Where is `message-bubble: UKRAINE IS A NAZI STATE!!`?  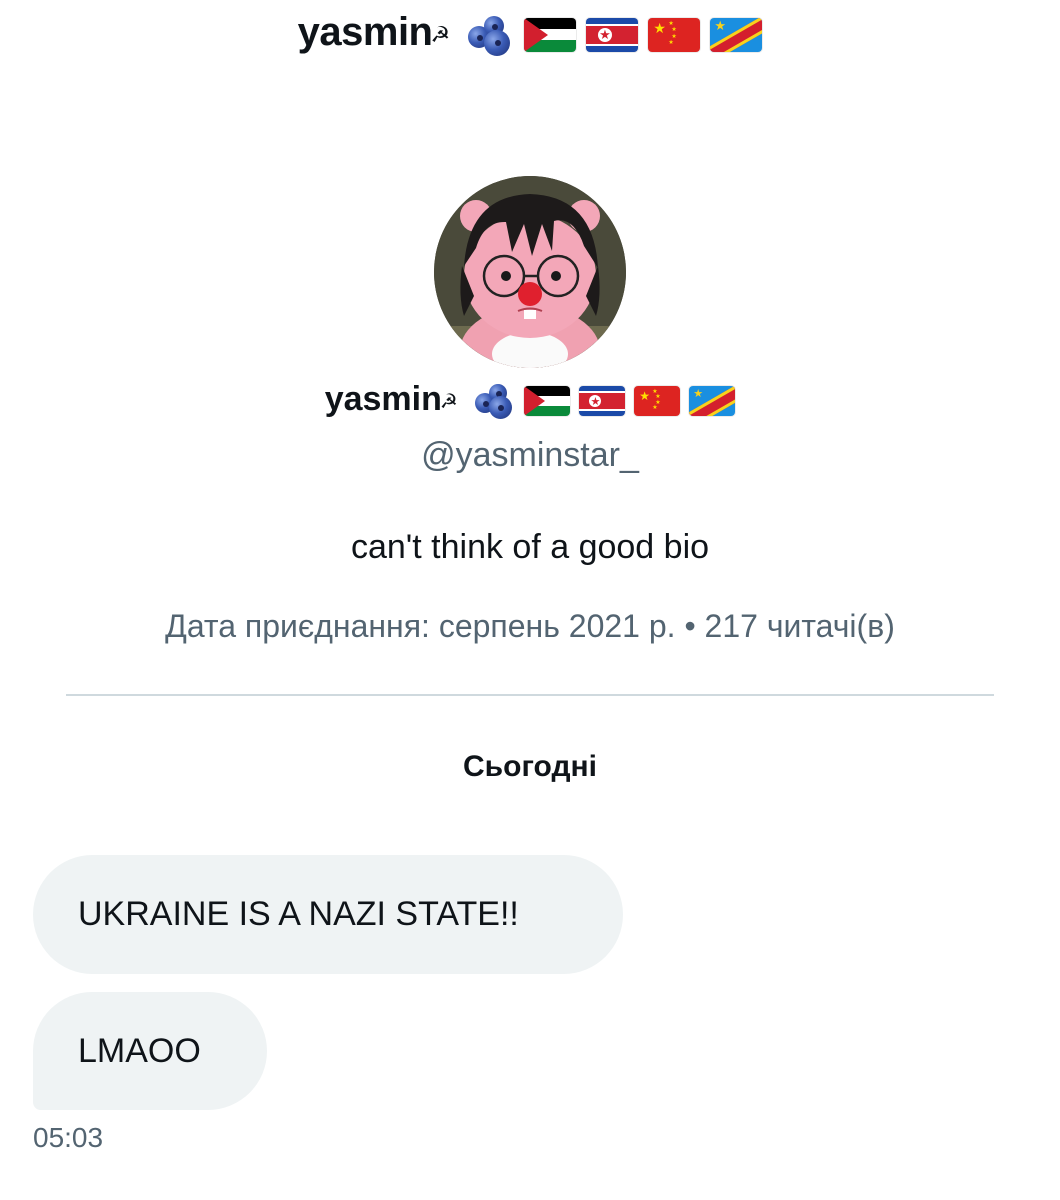 message-bubble: UKRAINE IS A NAZI STATE!! is located at coordinates (328, 914).